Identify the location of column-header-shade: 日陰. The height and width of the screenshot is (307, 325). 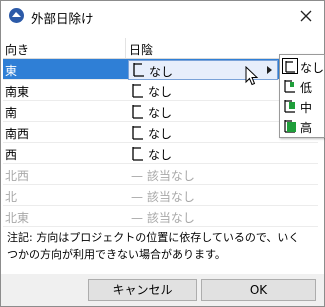
(141, 49).